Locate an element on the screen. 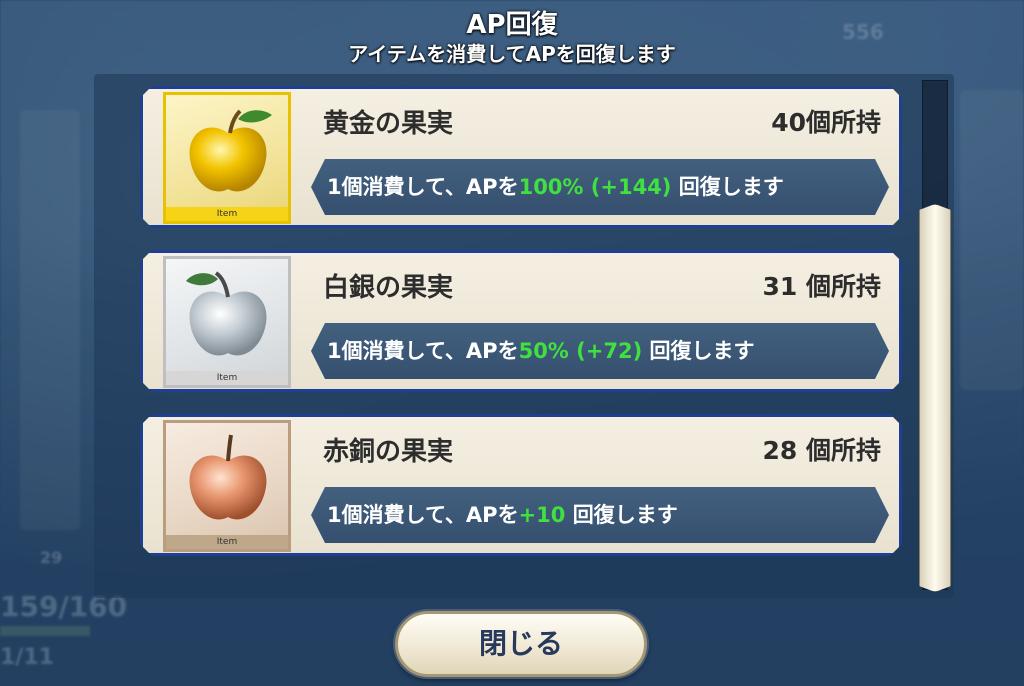 Image resolution: width=1024 pixels, height=686 pixels. scrollbar-thumb is located at coordinates (935, 398).